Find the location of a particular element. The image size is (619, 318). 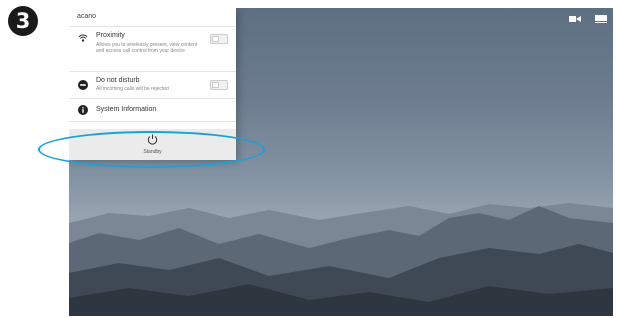

screen-icon is located at coordinates (601, 19).